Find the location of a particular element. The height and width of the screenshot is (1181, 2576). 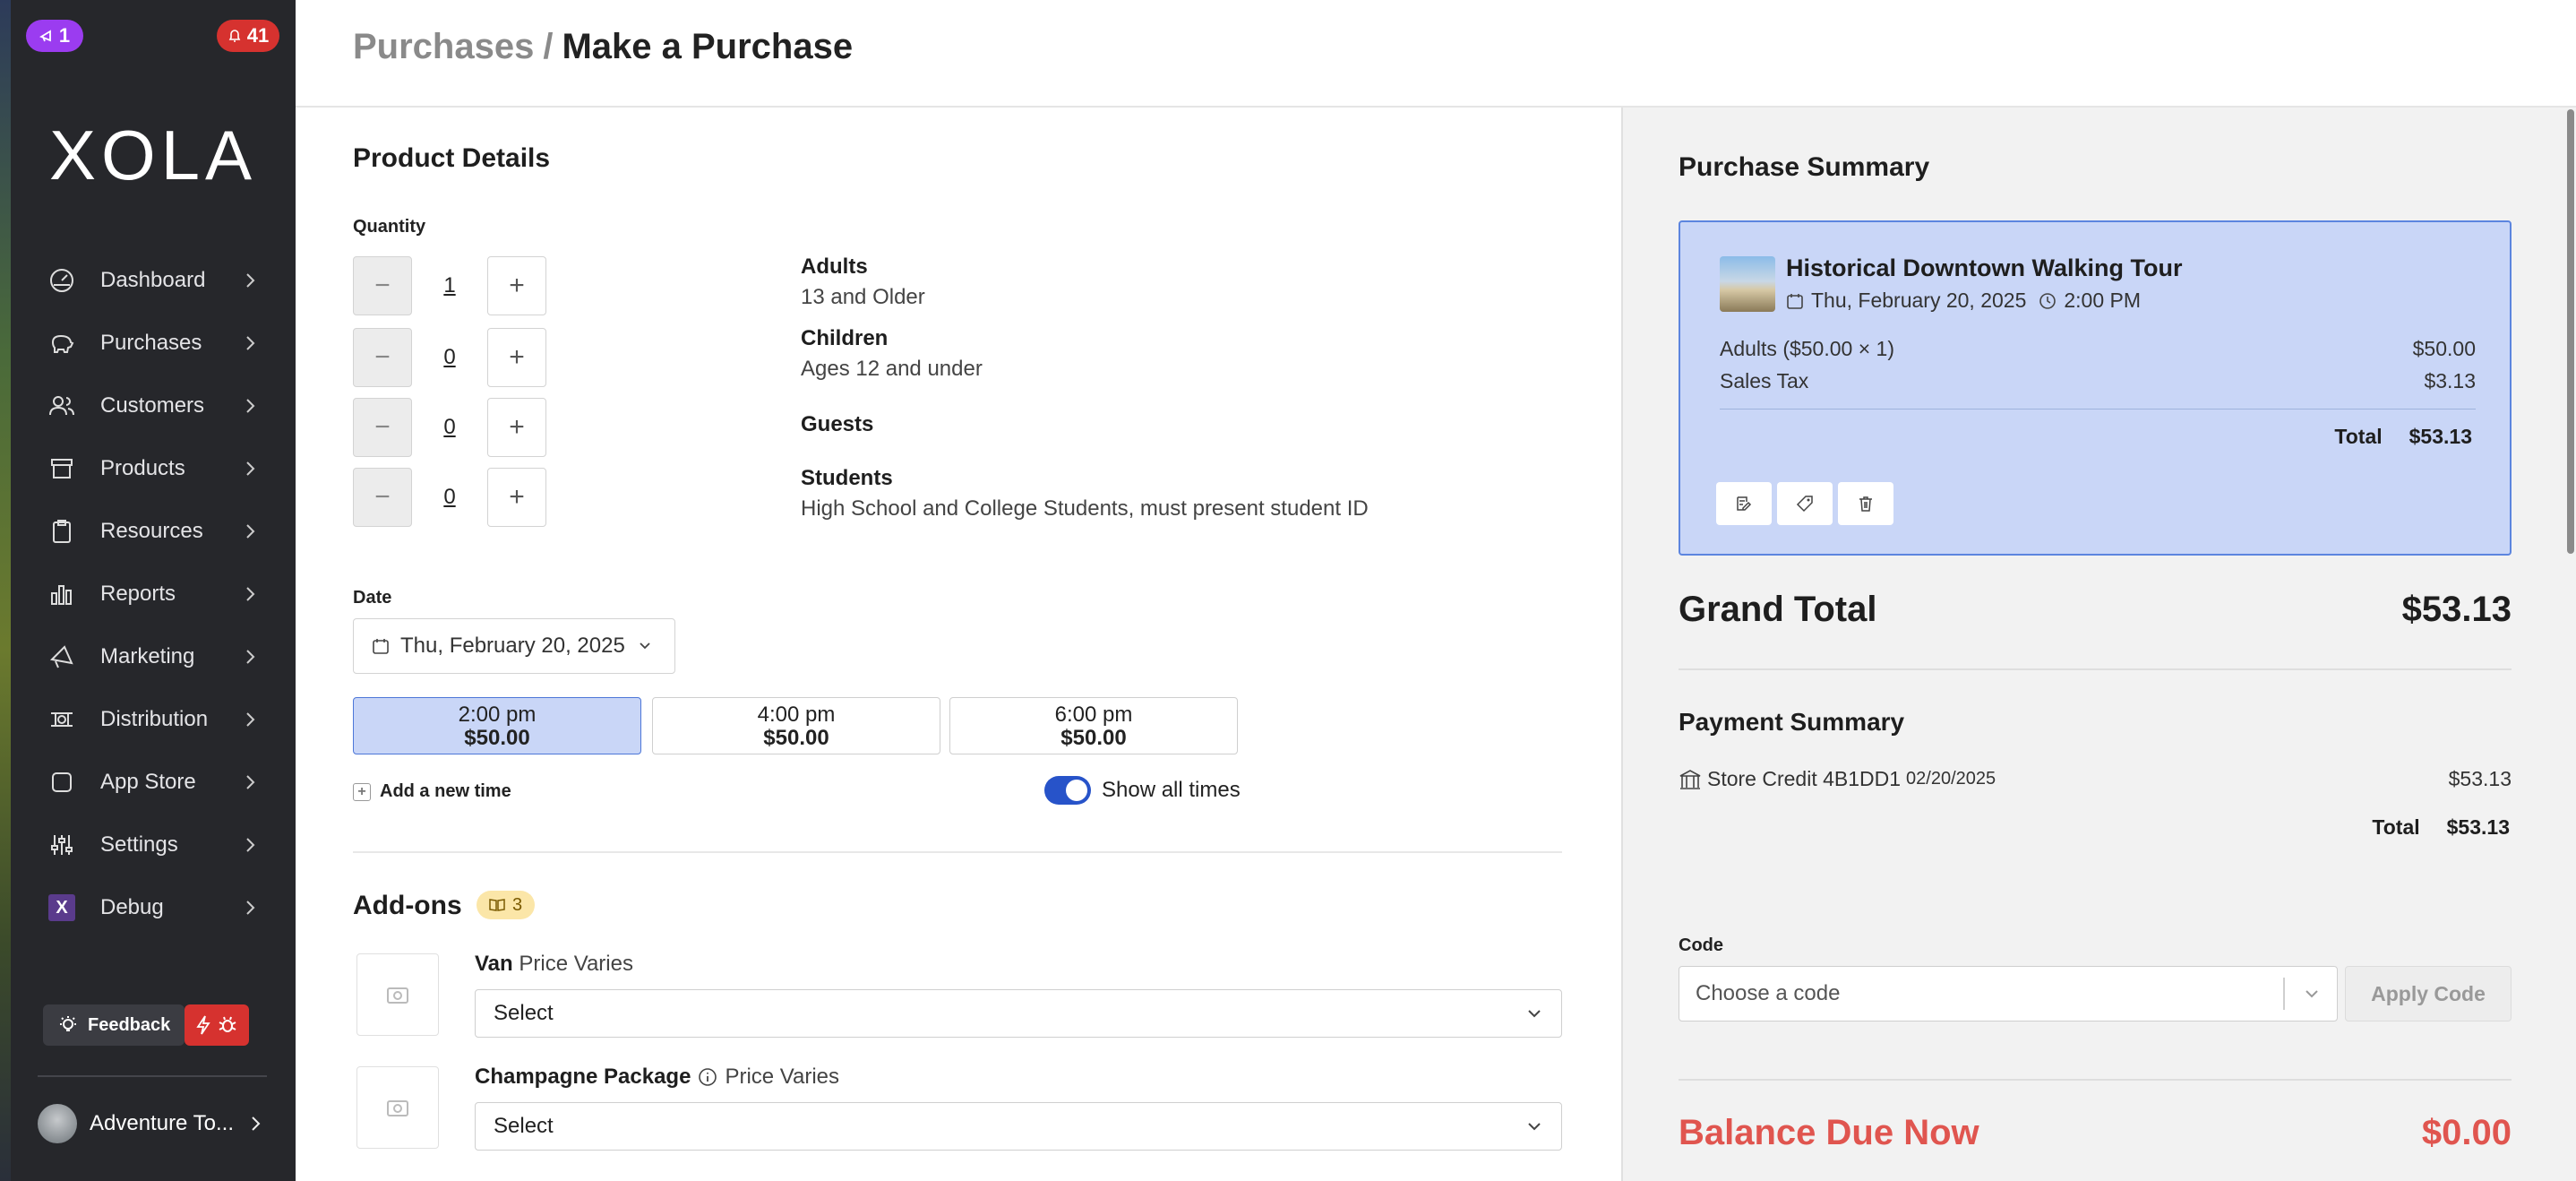

date-picker: Thu, February 20, 2025 is located at coordinates (514, 646).